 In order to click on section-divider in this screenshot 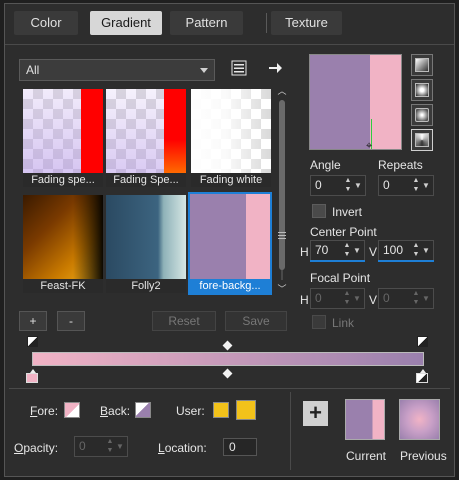, I will do `click(229, 388)`.